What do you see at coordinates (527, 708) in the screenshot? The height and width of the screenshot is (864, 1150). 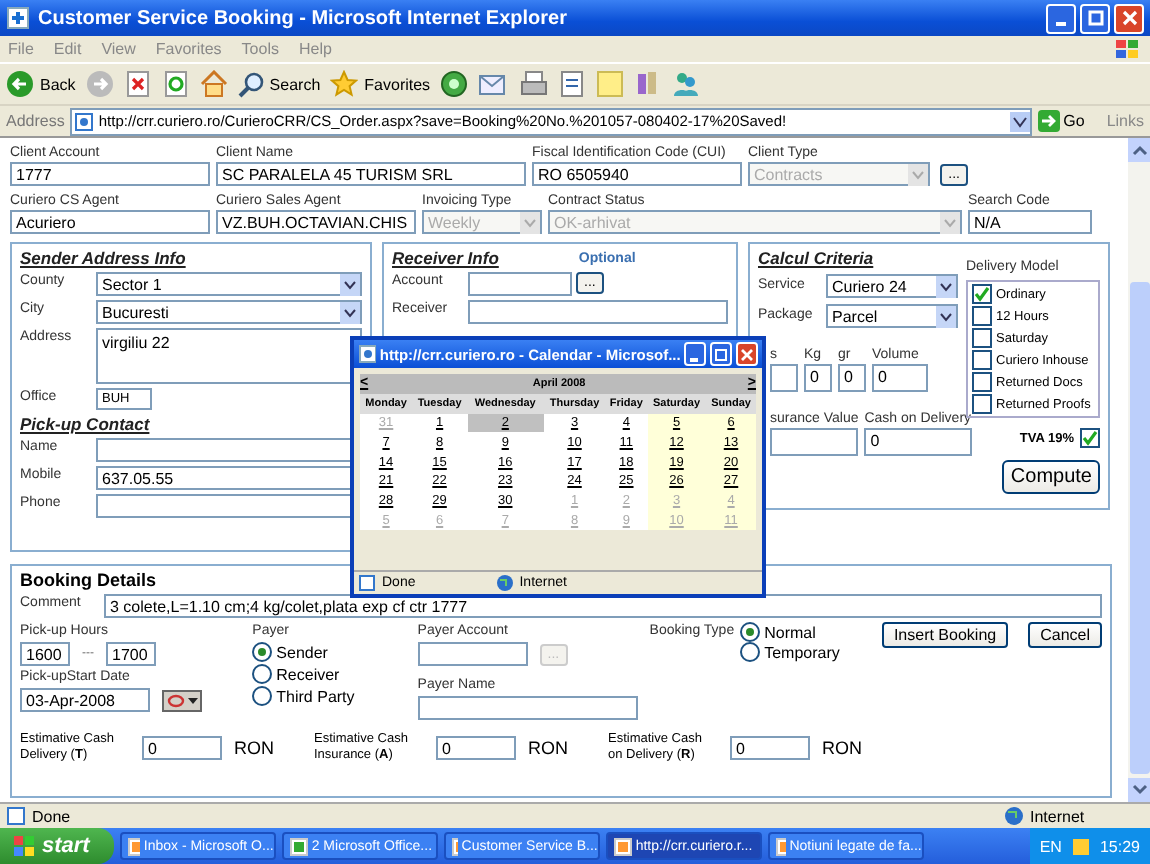 I see `payer-name-field` at bounding box center [527, 708].